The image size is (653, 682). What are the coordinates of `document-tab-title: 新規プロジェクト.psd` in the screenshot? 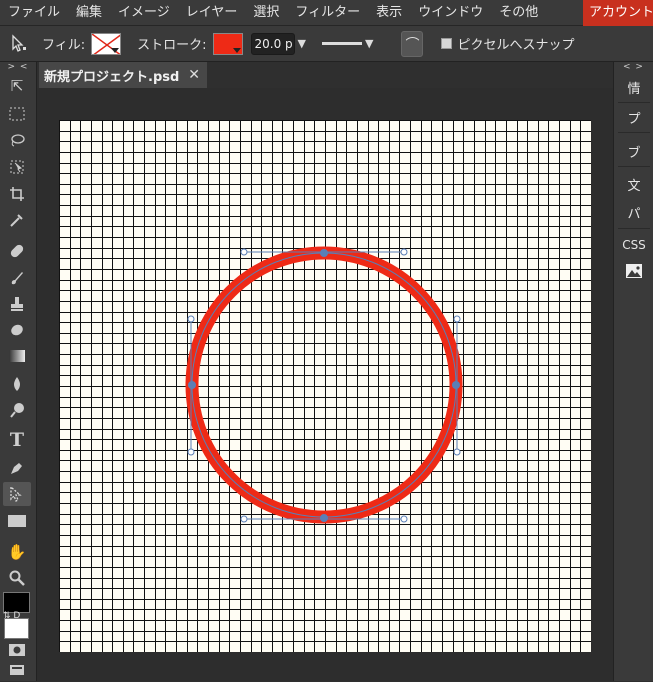 It's located at (112, 77).